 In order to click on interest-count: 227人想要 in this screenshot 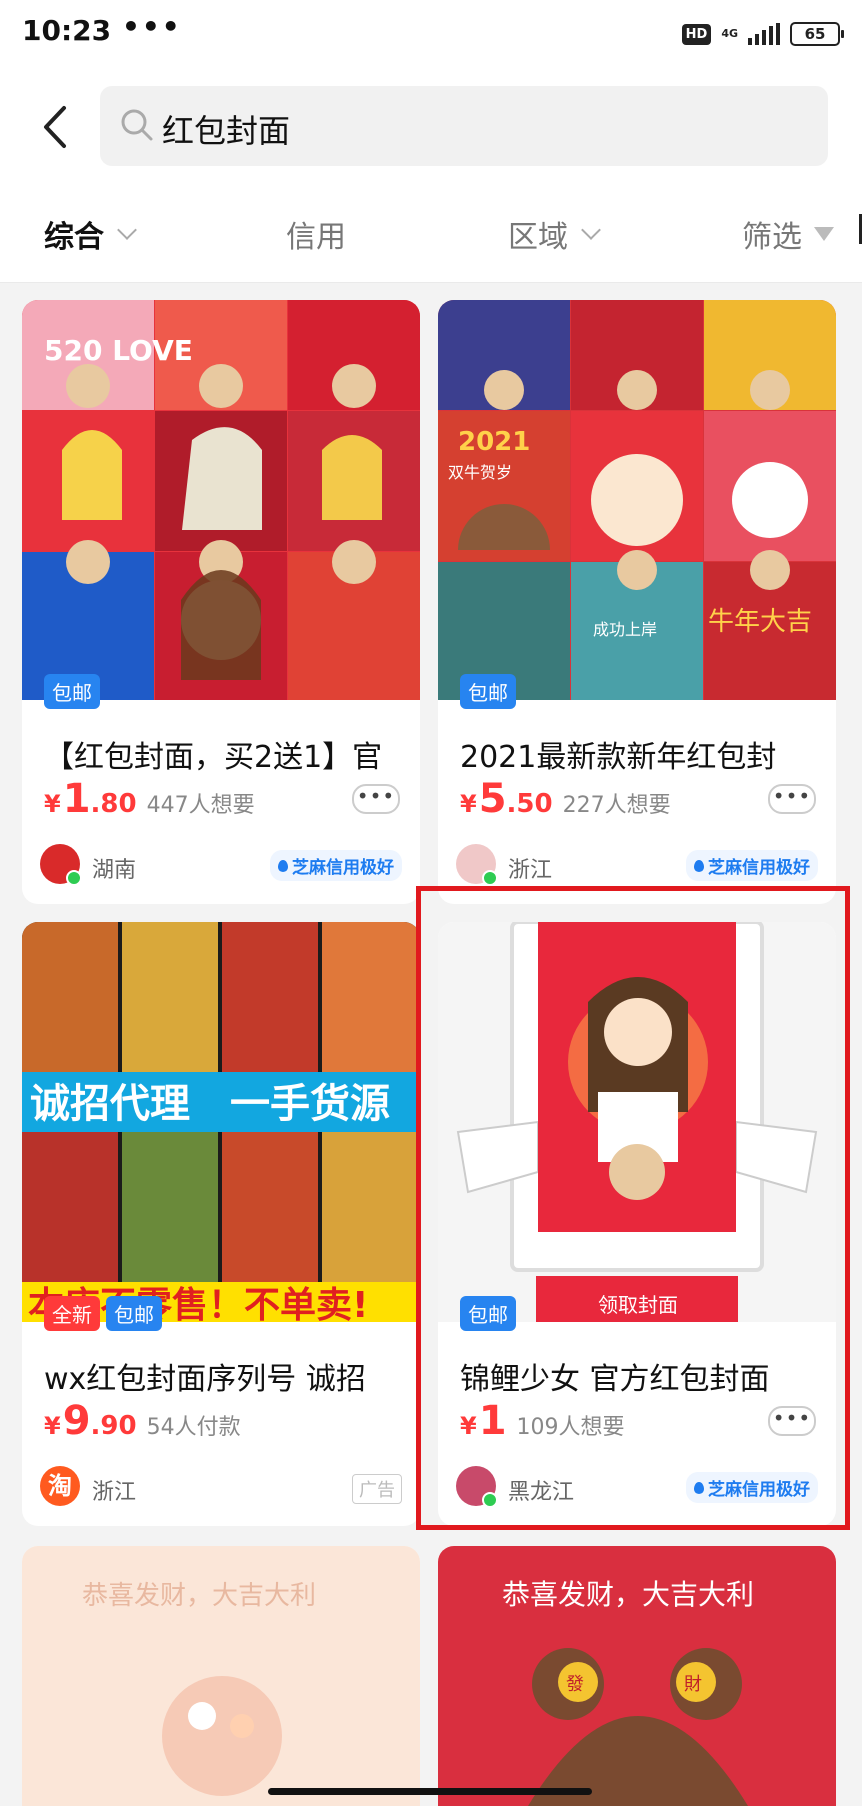, I will do `click(616, 805)`.